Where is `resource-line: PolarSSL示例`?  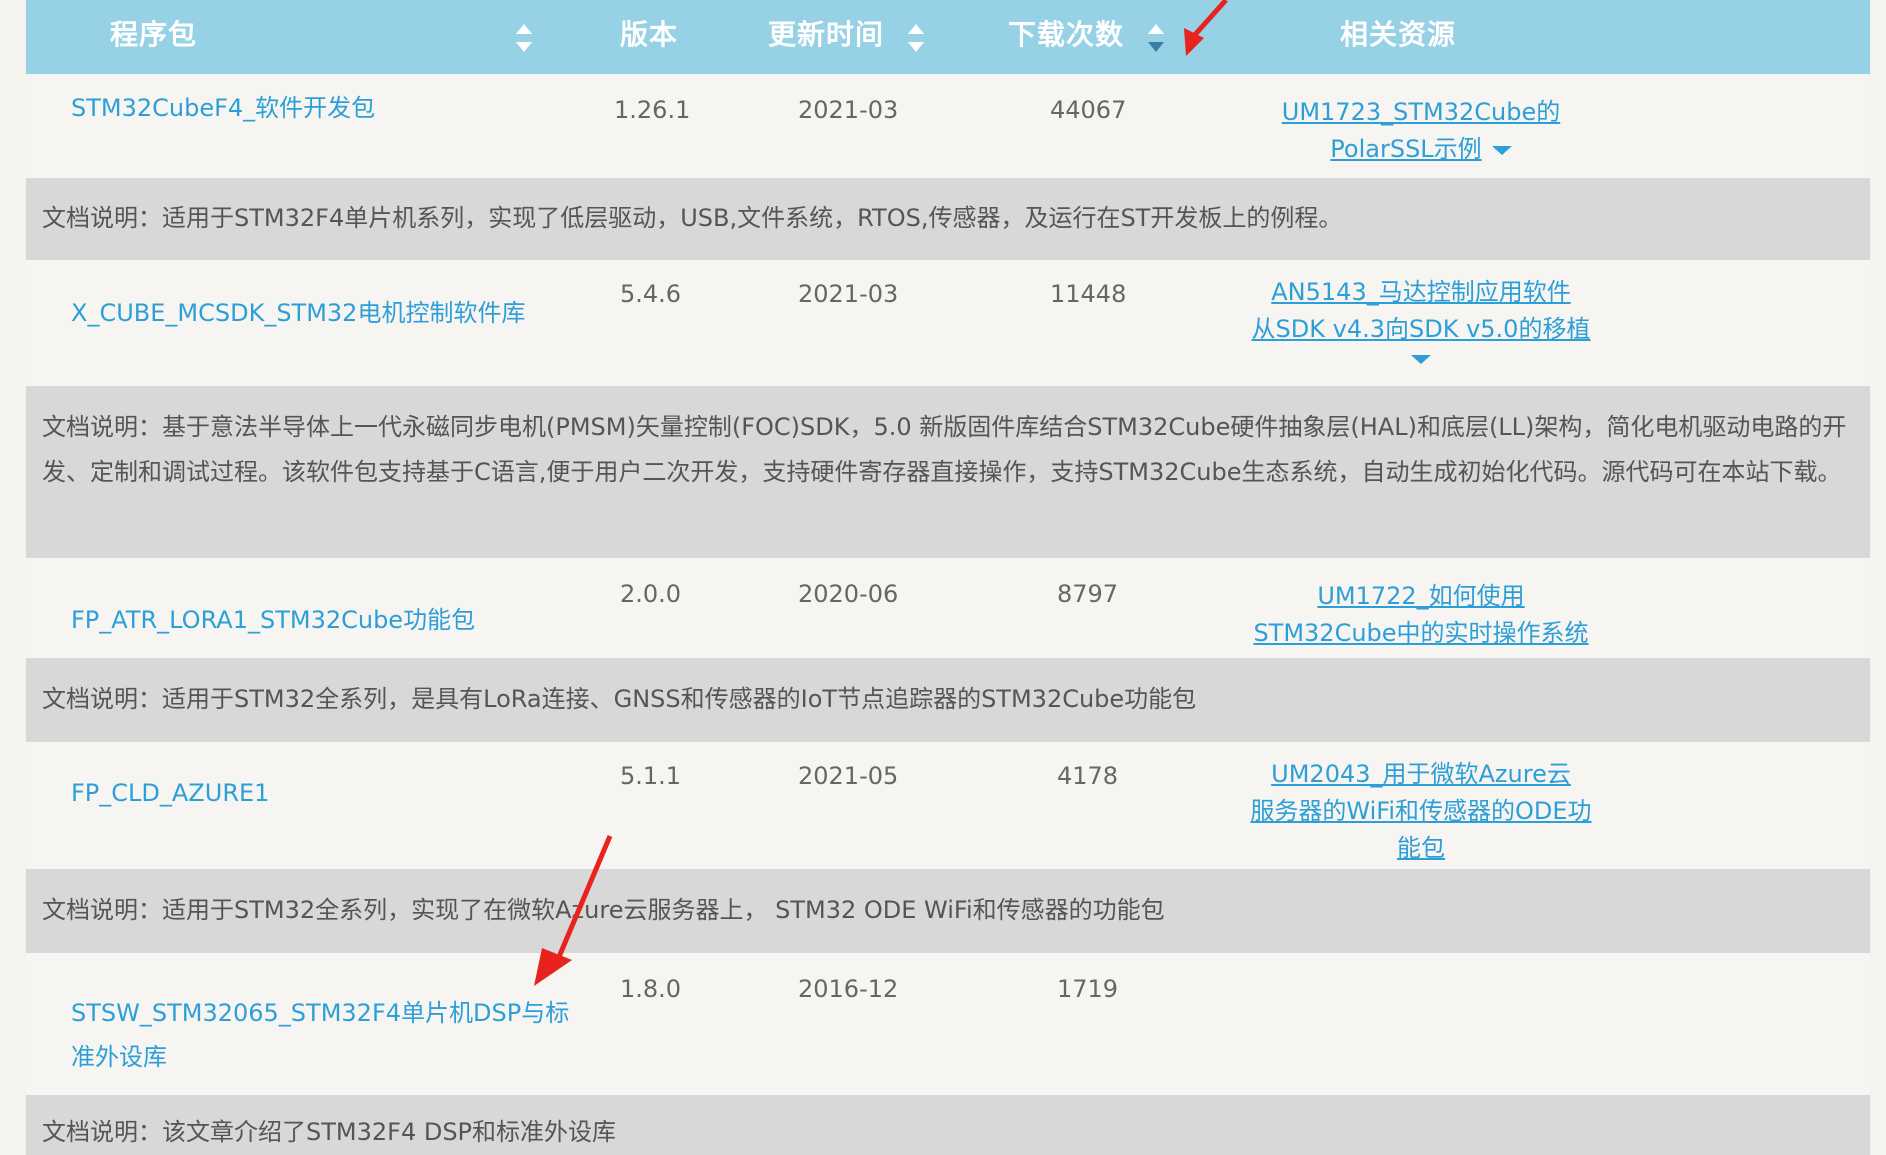
resource-line: PolarSSL示例 is located at coordinates (1405, 149).